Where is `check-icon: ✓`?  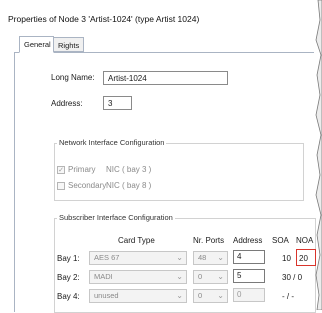 check-icon: ✓ is located at coordinates (61, 170).